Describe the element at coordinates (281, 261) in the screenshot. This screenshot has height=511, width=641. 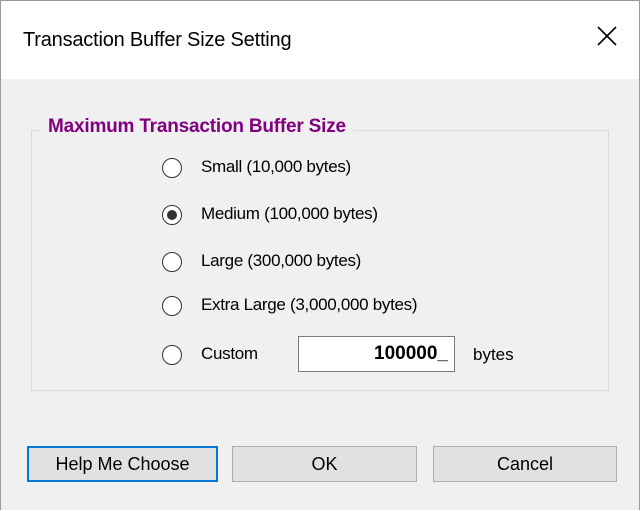
I see `radio-label-large: Large (300,000 bytes)` at that location.